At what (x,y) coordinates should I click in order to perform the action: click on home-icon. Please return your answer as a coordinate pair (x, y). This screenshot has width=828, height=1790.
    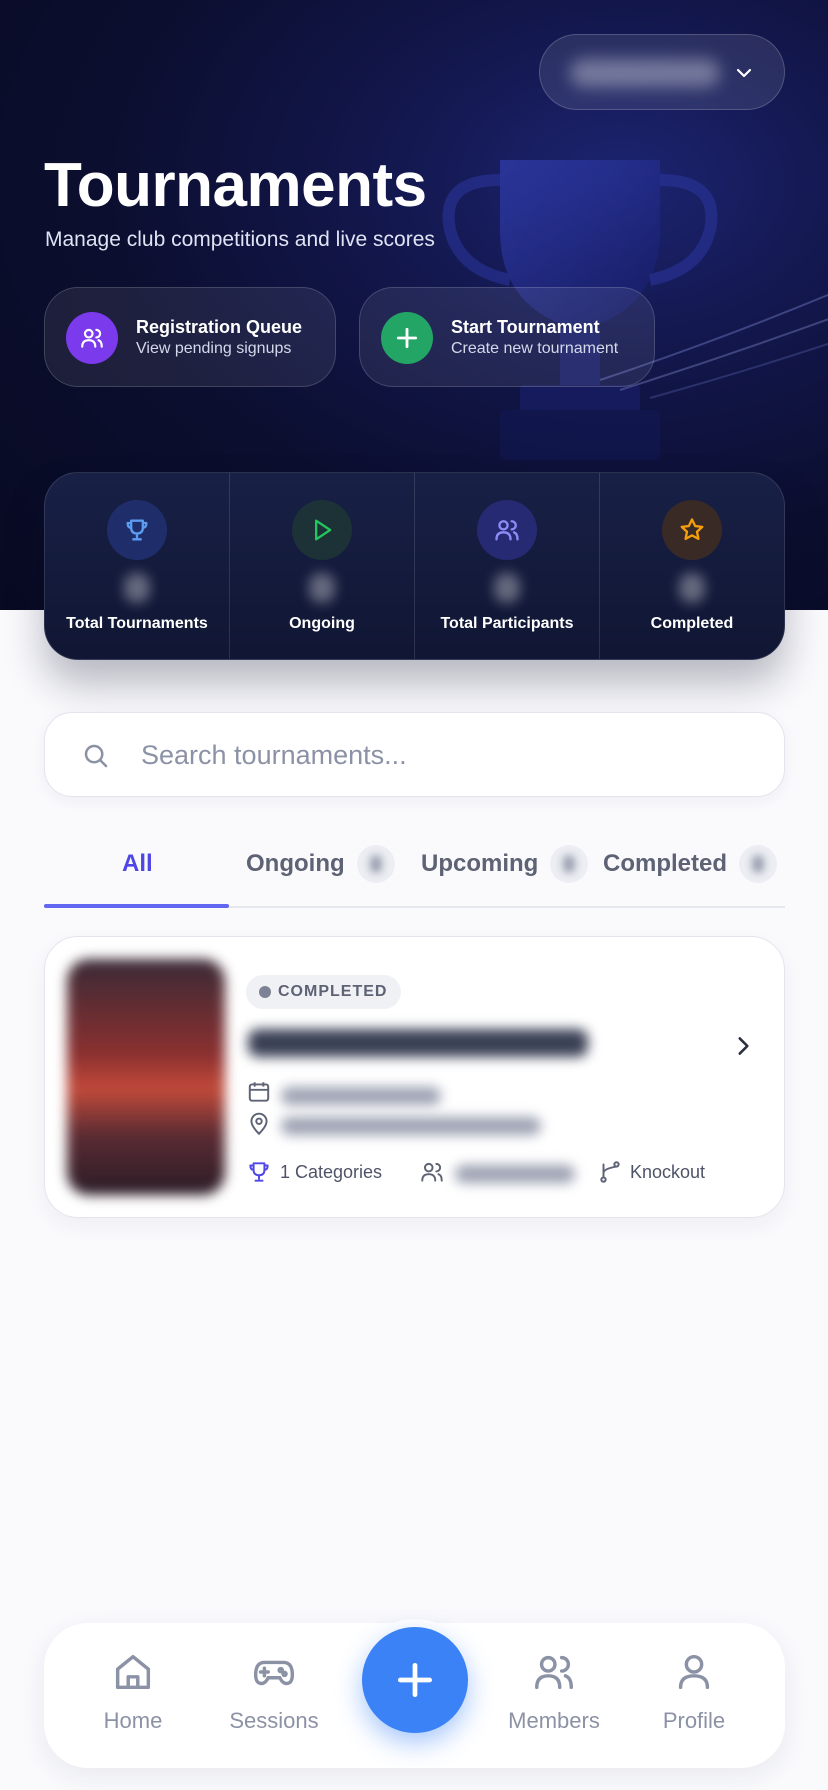
    Looking at the image, I should click on (133, 1672).